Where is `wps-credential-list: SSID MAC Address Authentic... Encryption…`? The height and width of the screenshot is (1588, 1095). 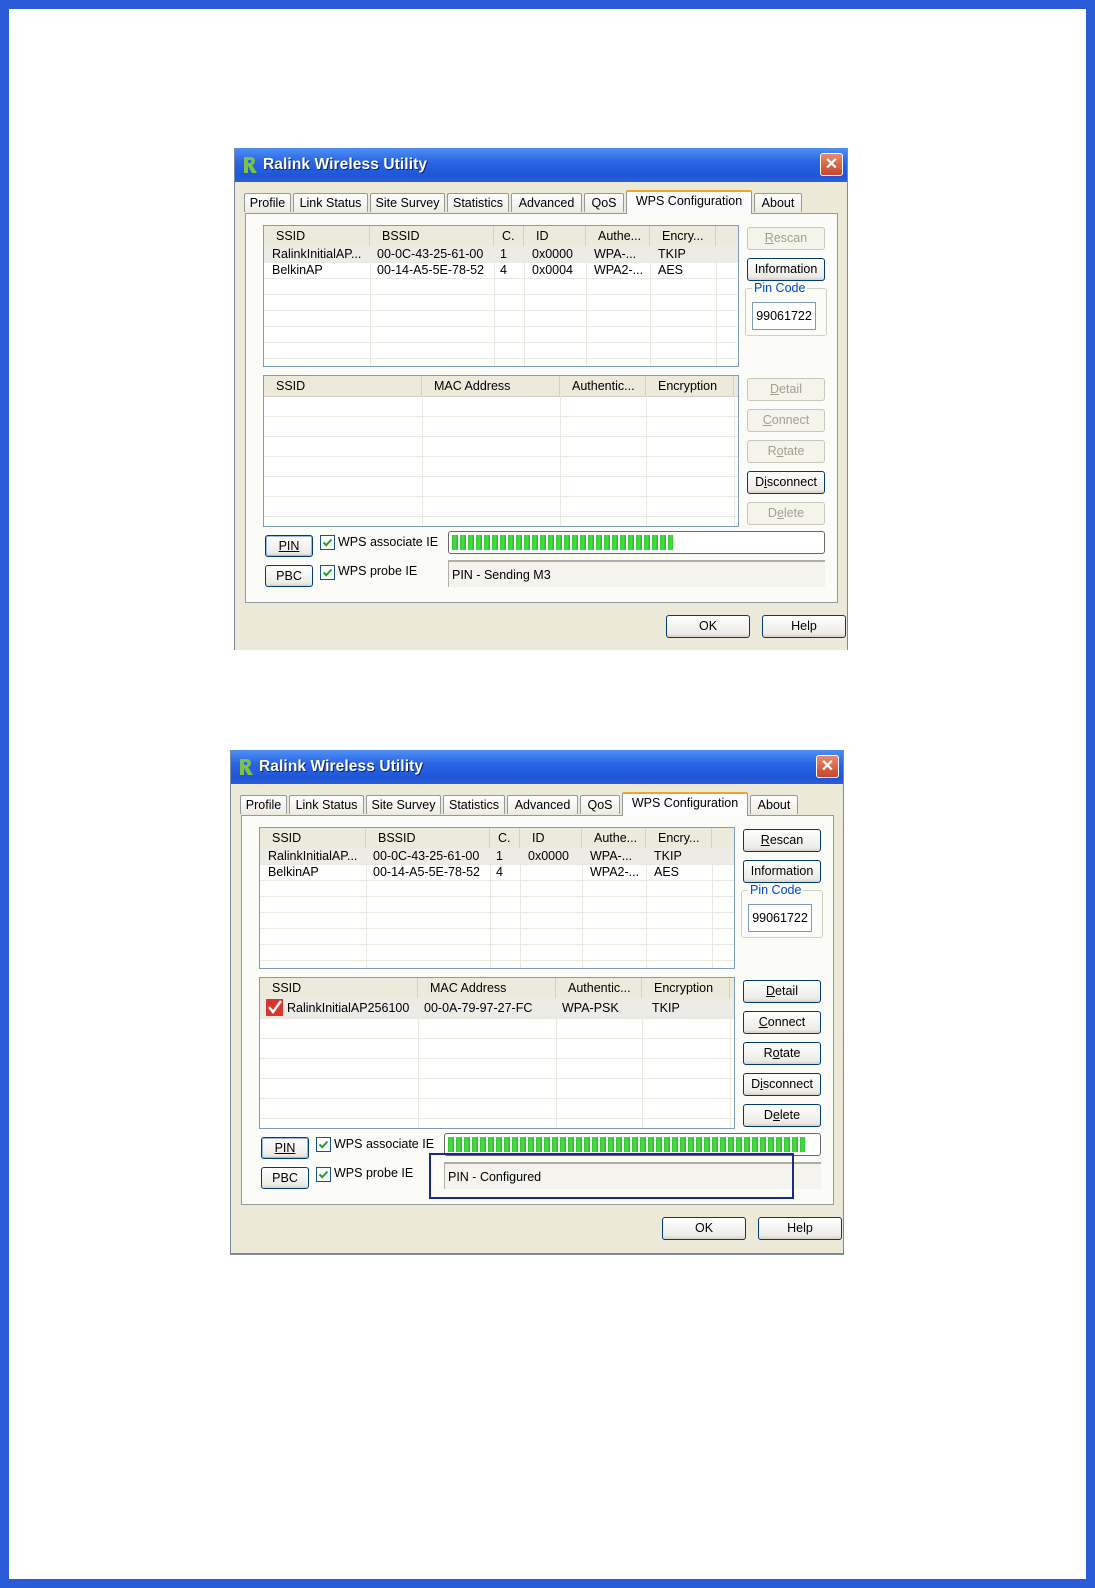
wps-credential-list: SSID MAC Address Authentic... Encryption… is located at coordinates (497, 1053).